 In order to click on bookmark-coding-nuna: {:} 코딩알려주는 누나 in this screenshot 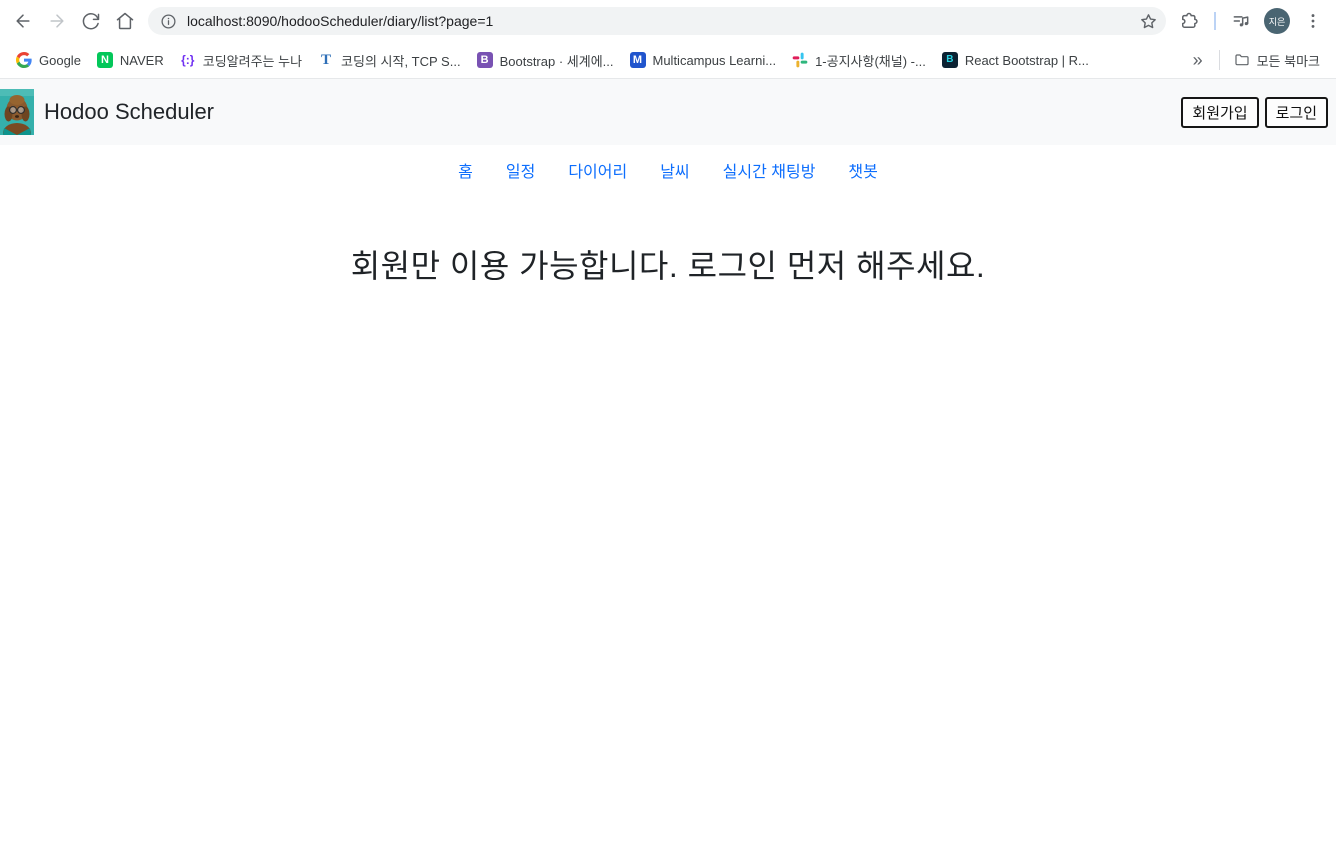, I will do `click(241, 60)`.